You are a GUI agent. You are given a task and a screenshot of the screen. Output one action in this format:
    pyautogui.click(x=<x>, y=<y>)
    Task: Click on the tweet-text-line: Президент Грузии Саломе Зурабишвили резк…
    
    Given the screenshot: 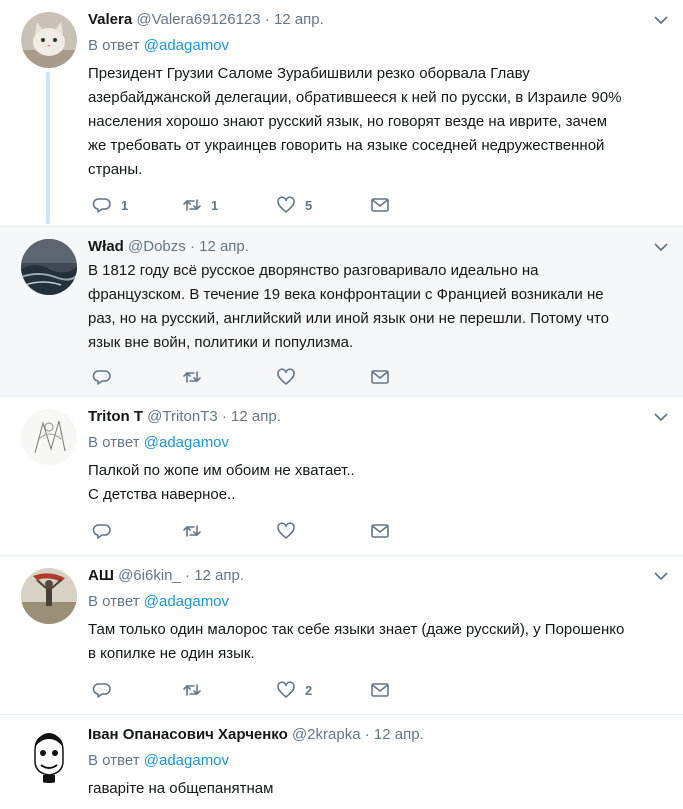 What is the action you would take?
    pyautogui.click(x=309, y=73)
    